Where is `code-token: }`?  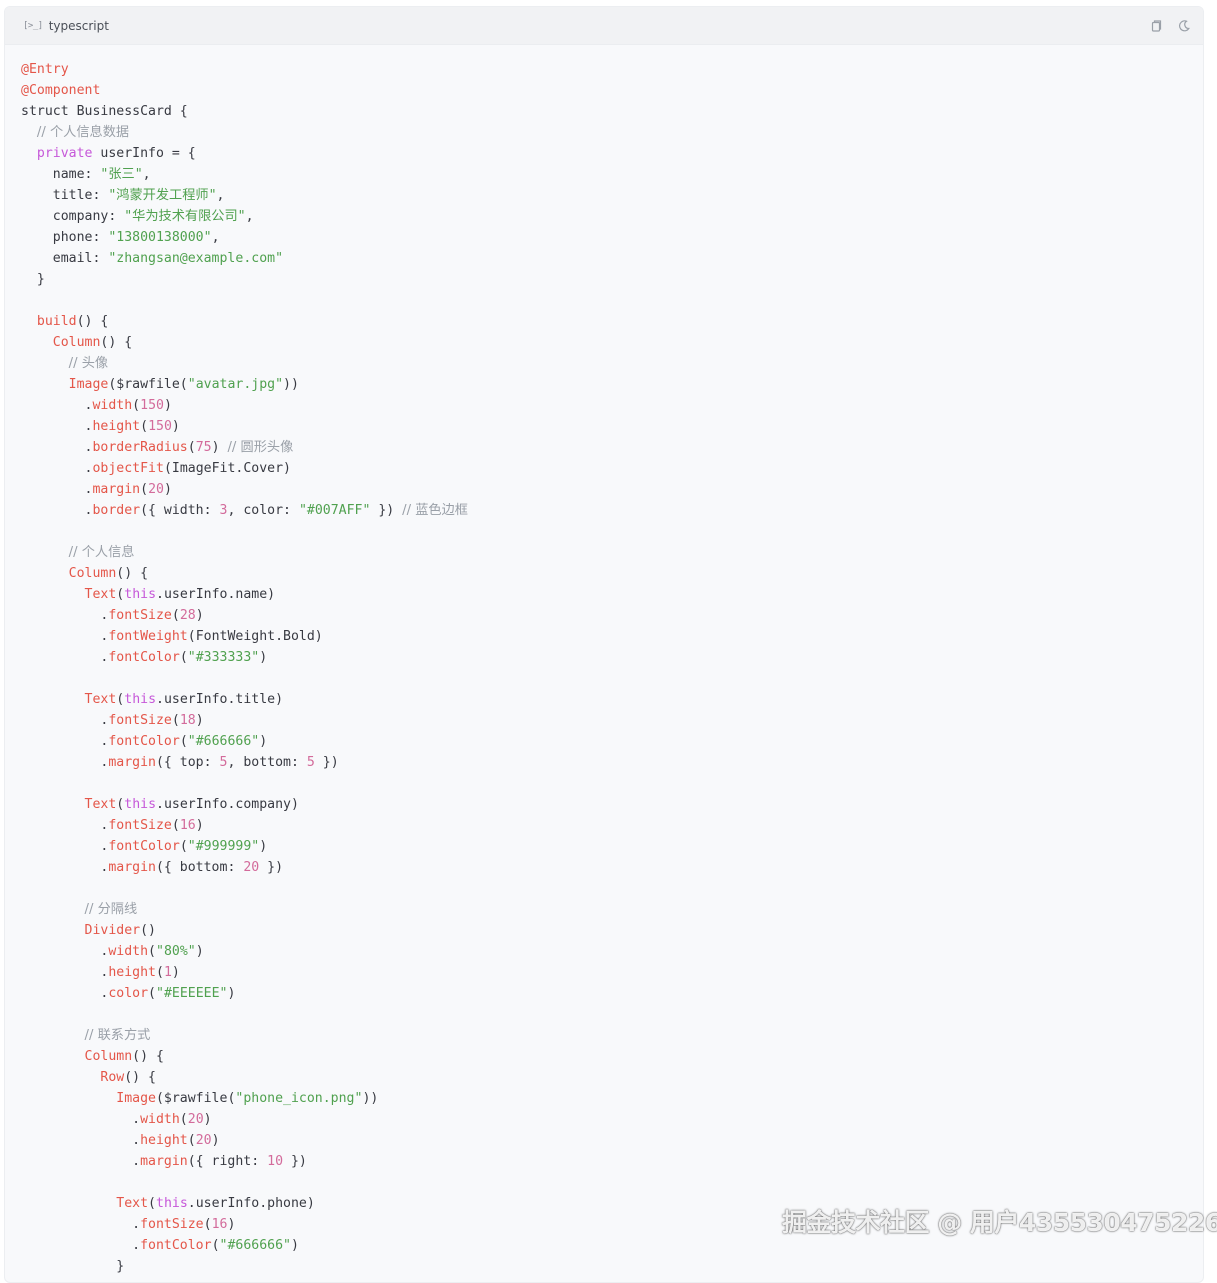
code-token: } is located at coordinates (33, 279).